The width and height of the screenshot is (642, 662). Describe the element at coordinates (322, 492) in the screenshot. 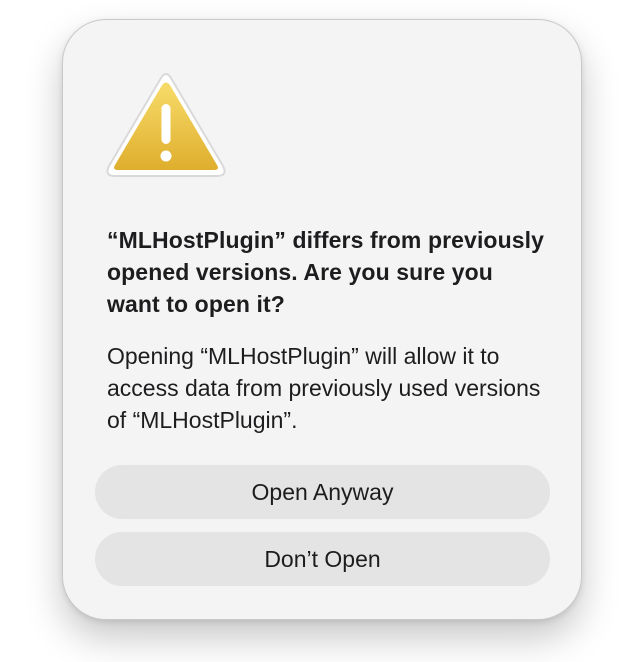

I see `open-anyway-button: Open Anyway` at that location.